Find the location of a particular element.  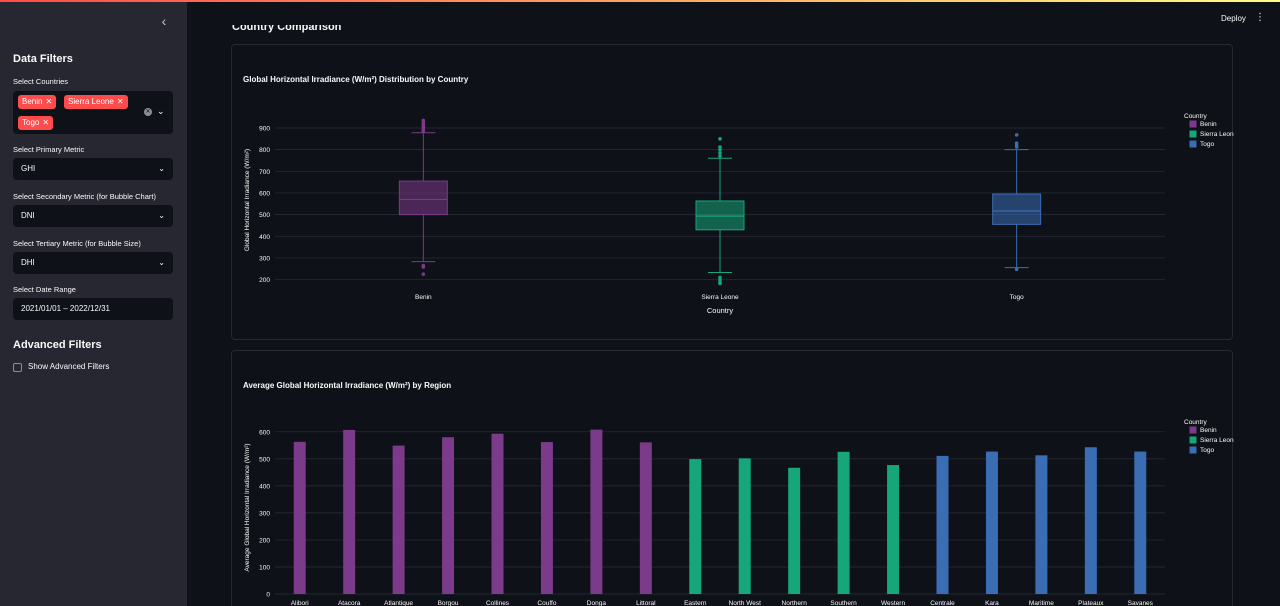

country-tag-sierra-leone: Sierra Leone ✕ is located at coordinates (96, 102).